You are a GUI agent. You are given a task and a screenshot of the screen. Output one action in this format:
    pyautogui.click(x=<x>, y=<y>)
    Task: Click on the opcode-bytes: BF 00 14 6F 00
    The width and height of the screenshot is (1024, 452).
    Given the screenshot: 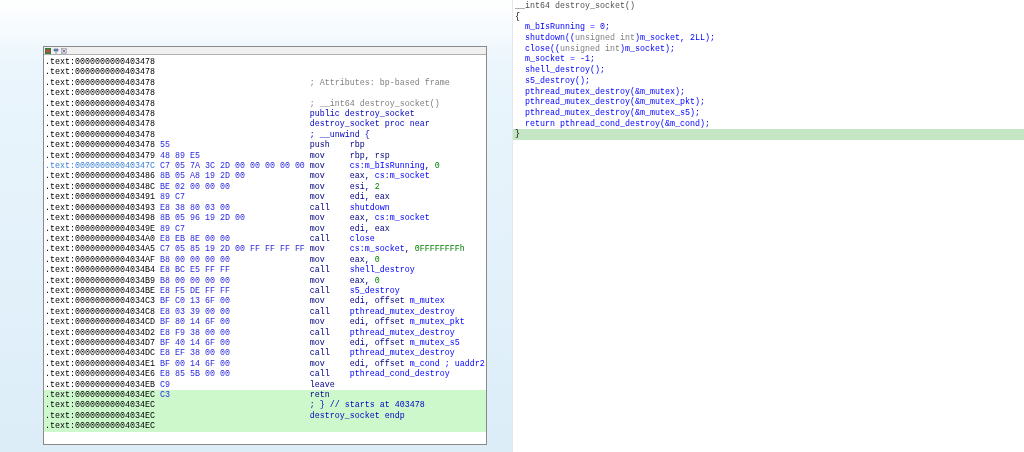 What is the action you would take?
    pyautogui.click(x=195, y=364)
    